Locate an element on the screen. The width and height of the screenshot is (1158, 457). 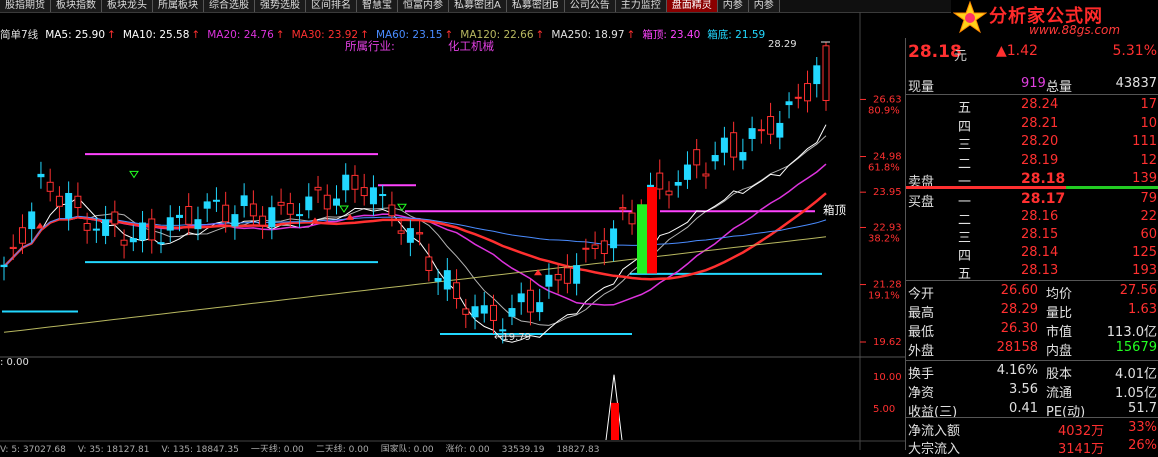
signal-candle-red is located at coordinates (652, 230).